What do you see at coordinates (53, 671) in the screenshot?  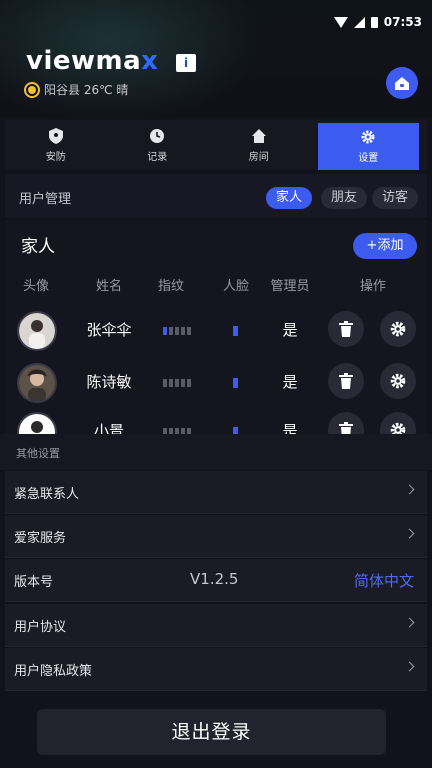 I see `setting-label: 用户隐私政策` at bounding box center [53, 671].